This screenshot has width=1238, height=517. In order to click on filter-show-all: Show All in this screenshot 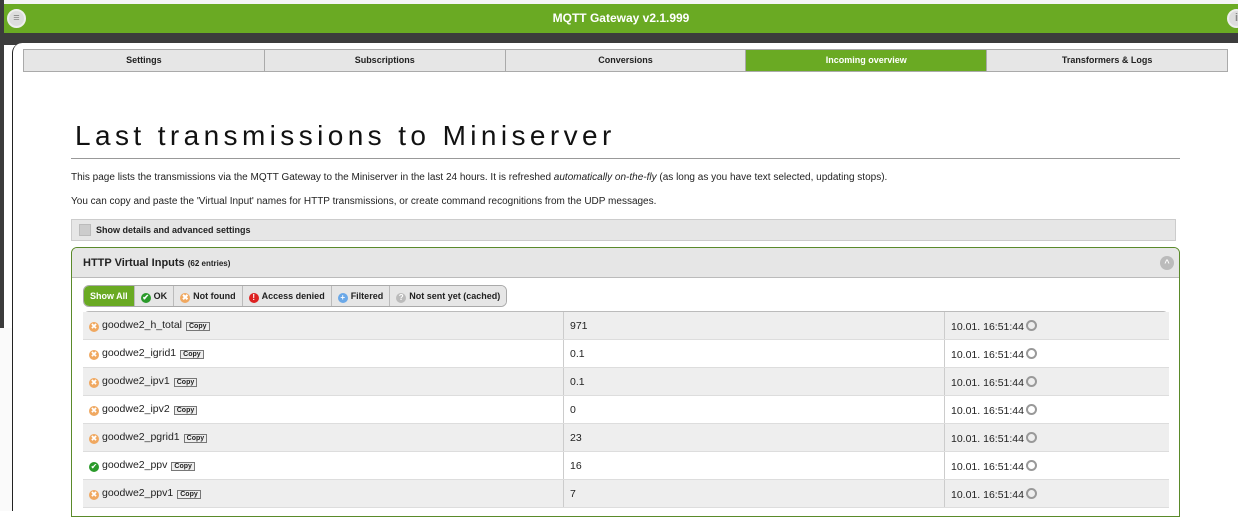, I will do `click(109, 296)`.